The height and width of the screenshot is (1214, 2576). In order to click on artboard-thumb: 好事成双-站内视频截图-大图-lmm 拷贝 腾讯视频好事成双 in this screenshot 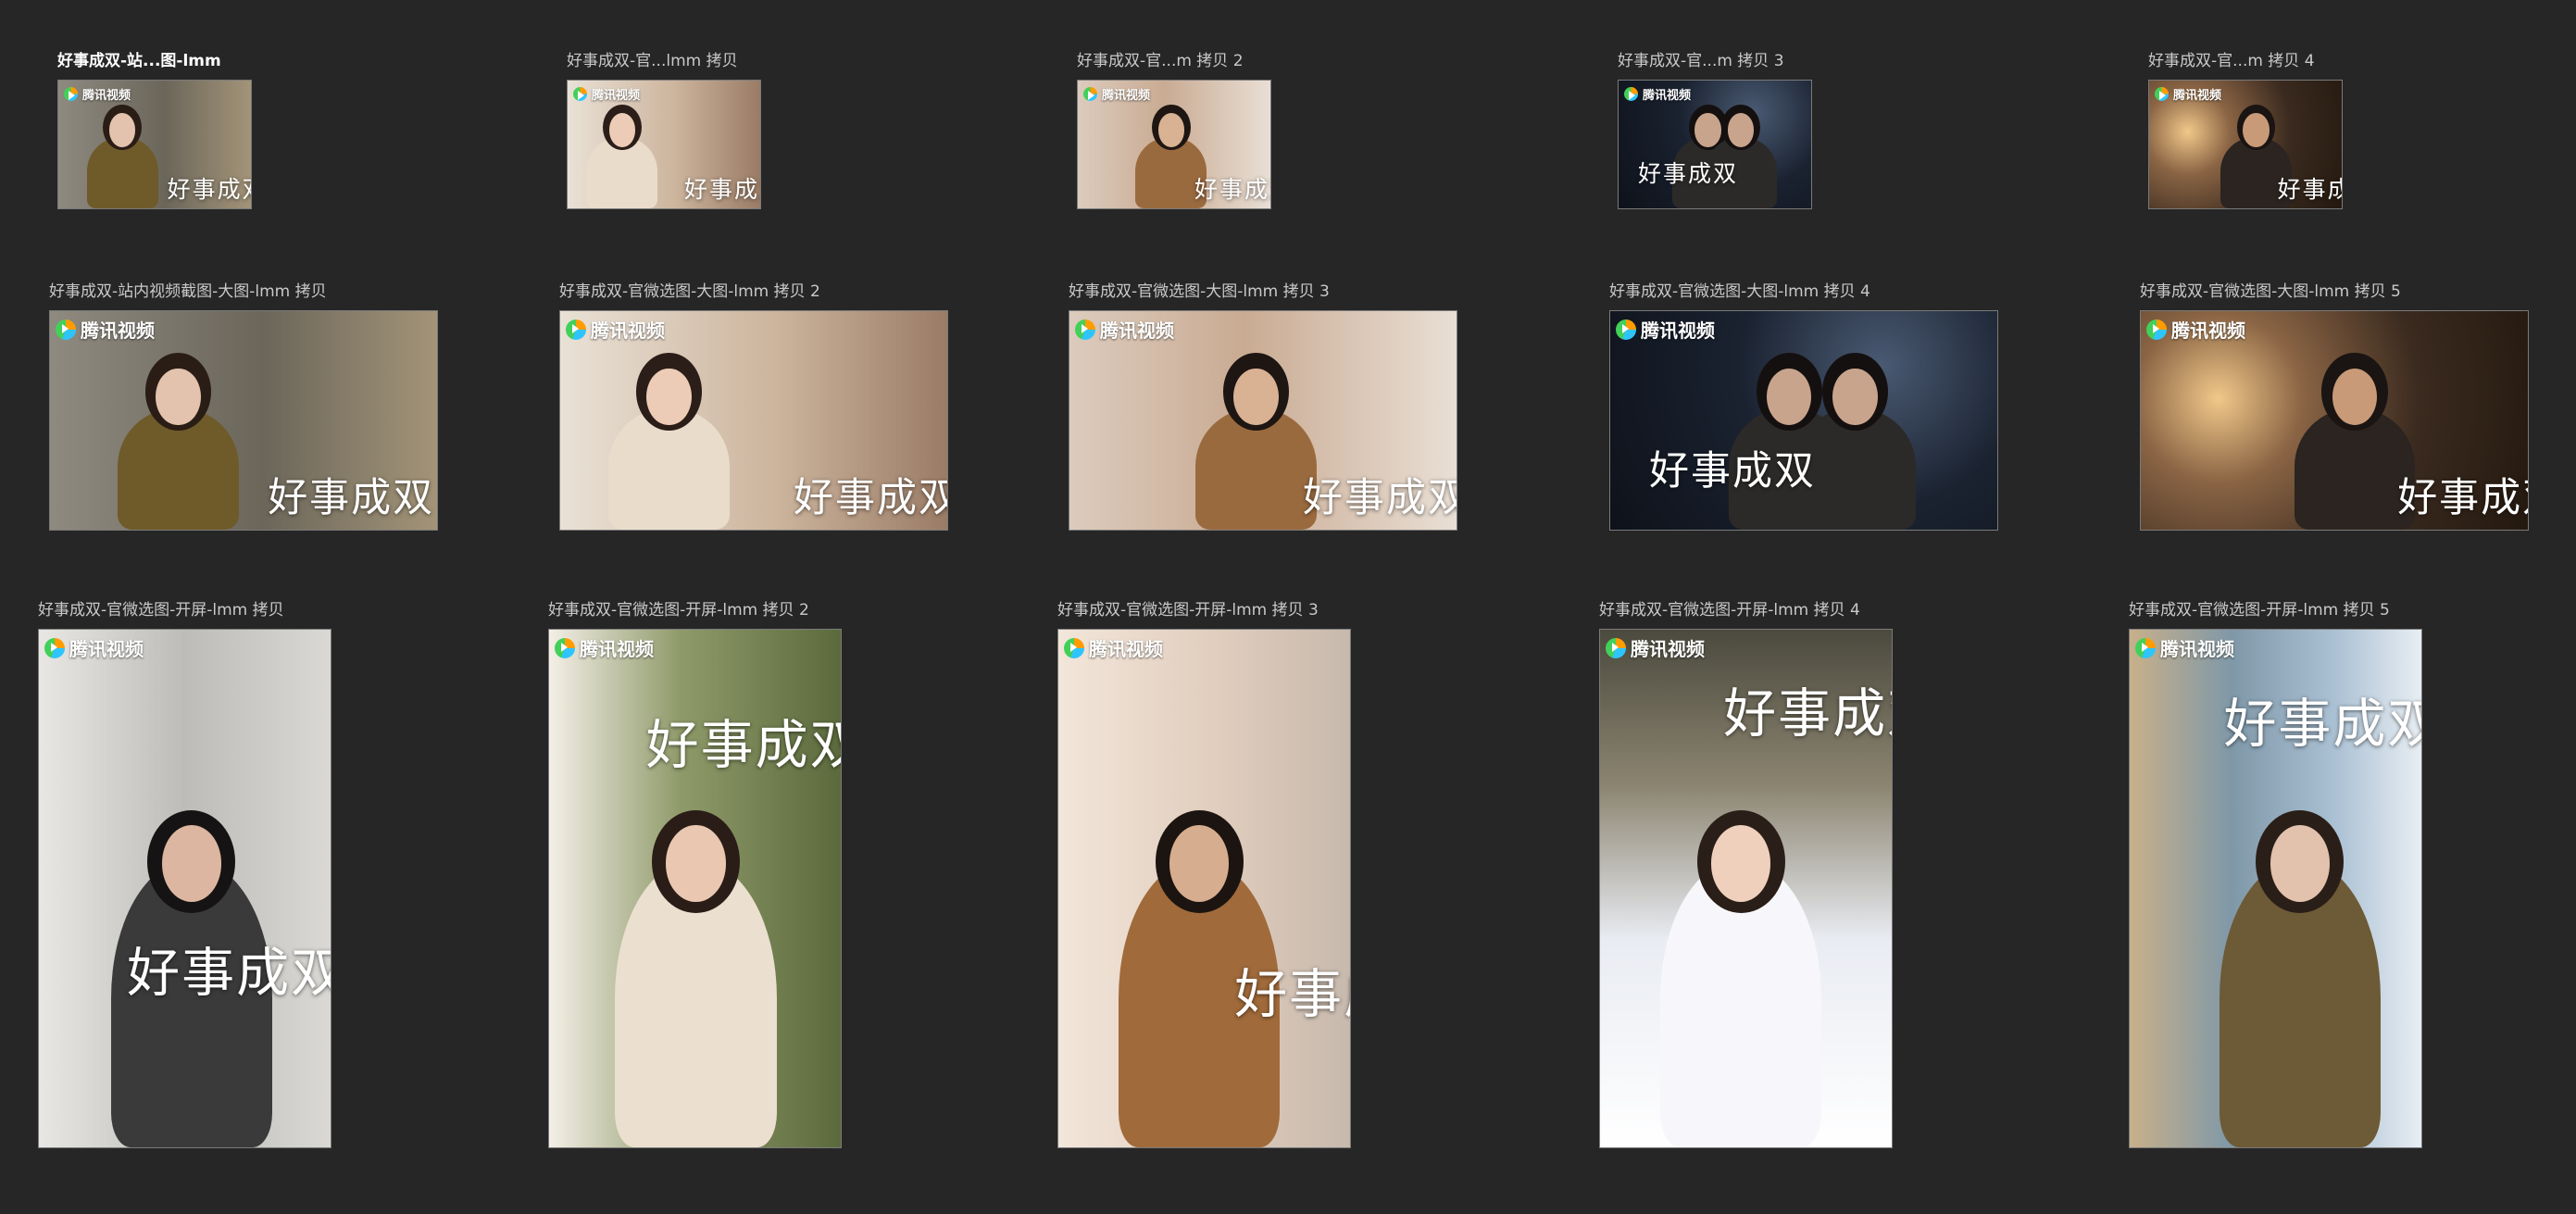, I will do `click(244, 407)`.